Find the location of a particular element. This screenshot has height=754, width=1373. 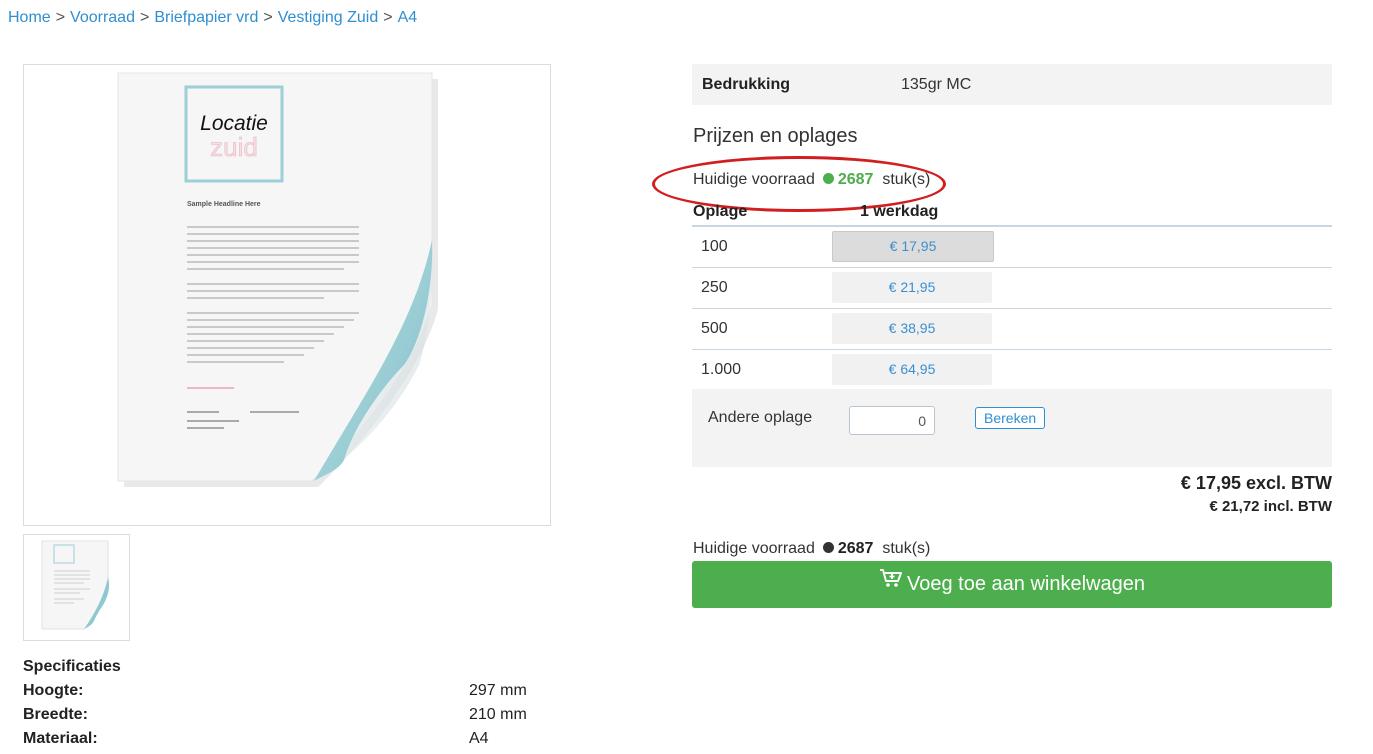

table-row: 500 € 38,95 is located at coordinates (1012, 329).